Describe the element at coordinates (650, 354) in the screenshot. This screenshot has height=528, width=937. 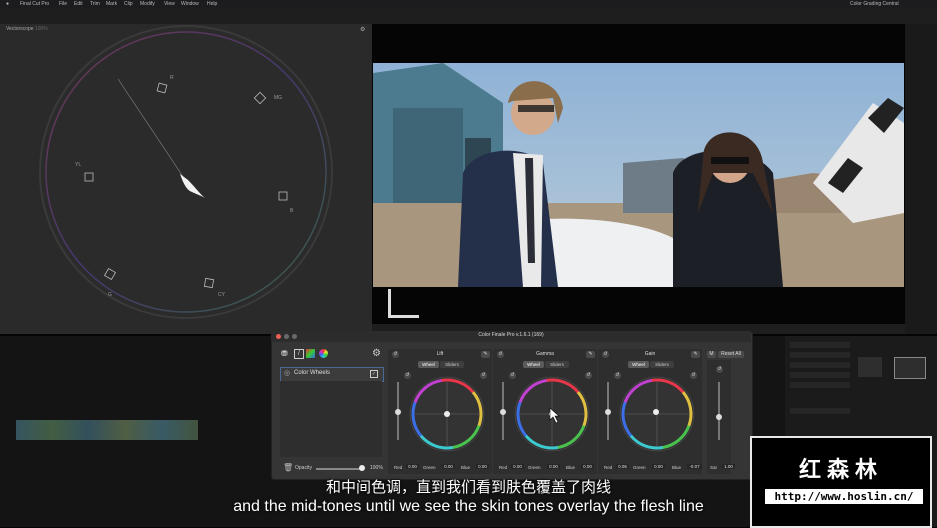
I see `gain-title: Gain` at that location.